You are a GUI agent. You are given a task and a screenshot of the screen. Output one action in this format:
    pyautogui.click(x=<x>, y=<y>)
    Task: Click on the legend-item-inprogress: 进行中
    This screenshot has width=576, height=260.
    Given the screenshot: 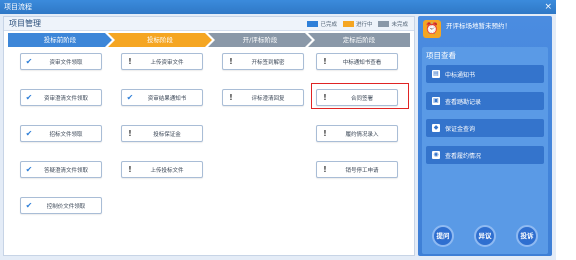 What is the action you would take?
    pyautogui.click(x=357, y=24)
    